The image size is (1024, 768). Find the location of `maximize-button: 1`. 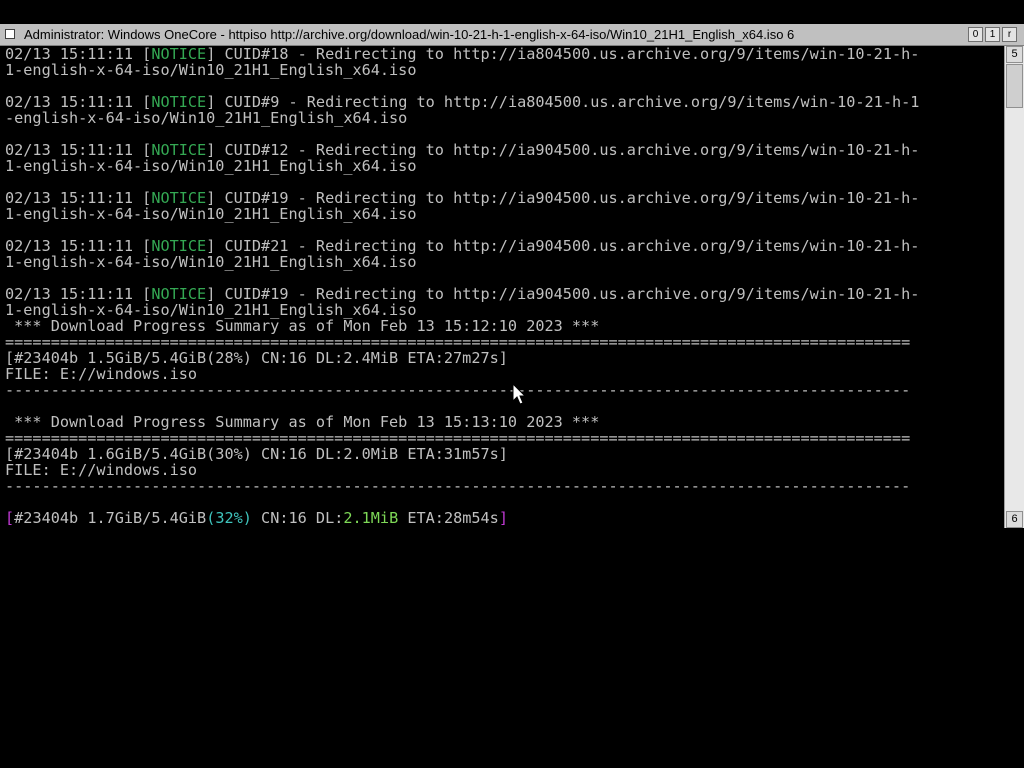

maximize-button: 1 is located at coordinates (992, 34).